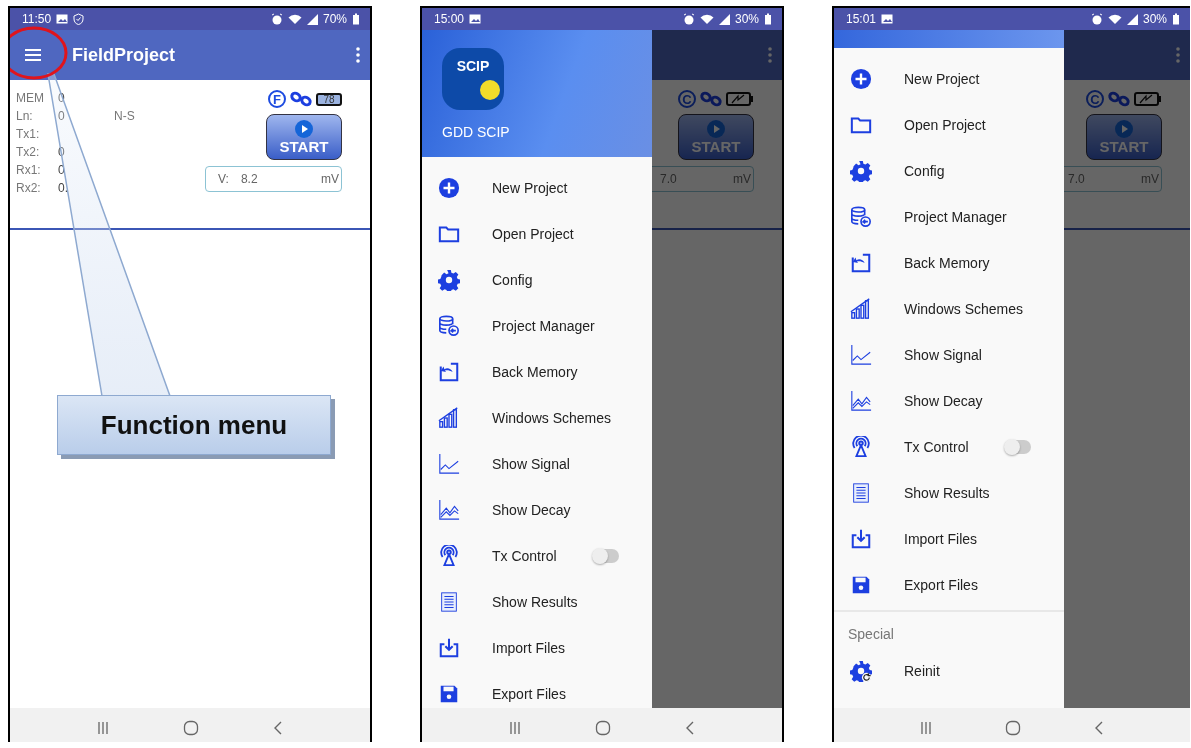  Describe the element at coordinates (62, 116) in the screenshot. I see `reading-value: 0` at that location.